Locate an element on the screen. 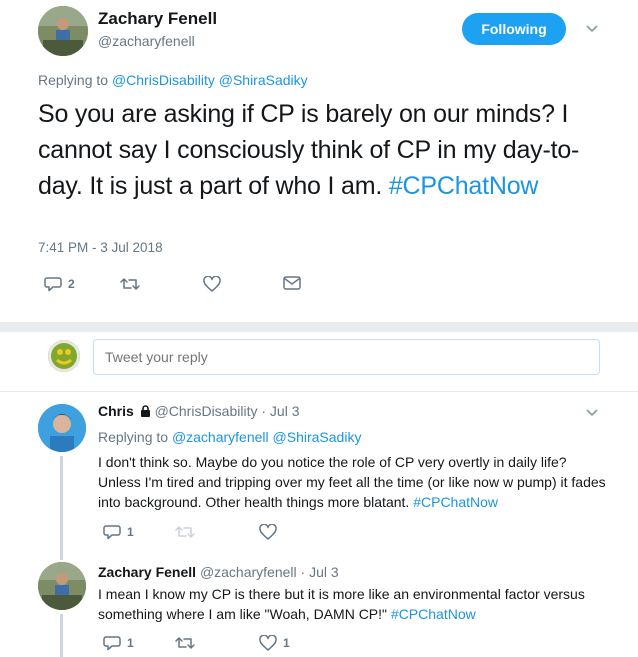  author-handle: @ChrisDisability is located at coordinates (206, 411).